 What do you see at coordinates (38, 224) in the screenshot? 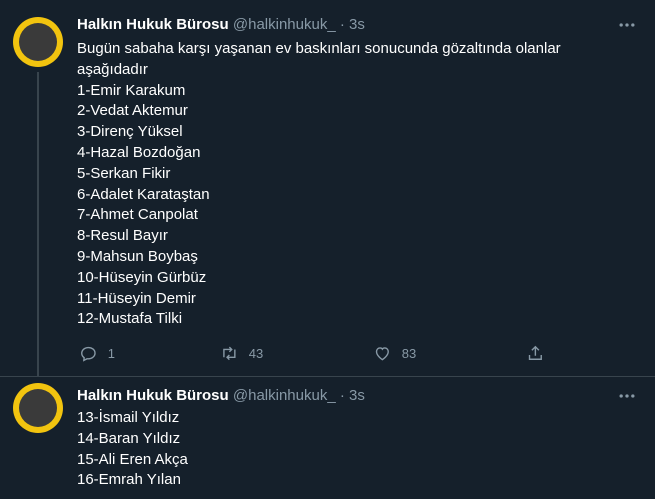
I see `thread-connector-line` at bounding box center [38, 224].